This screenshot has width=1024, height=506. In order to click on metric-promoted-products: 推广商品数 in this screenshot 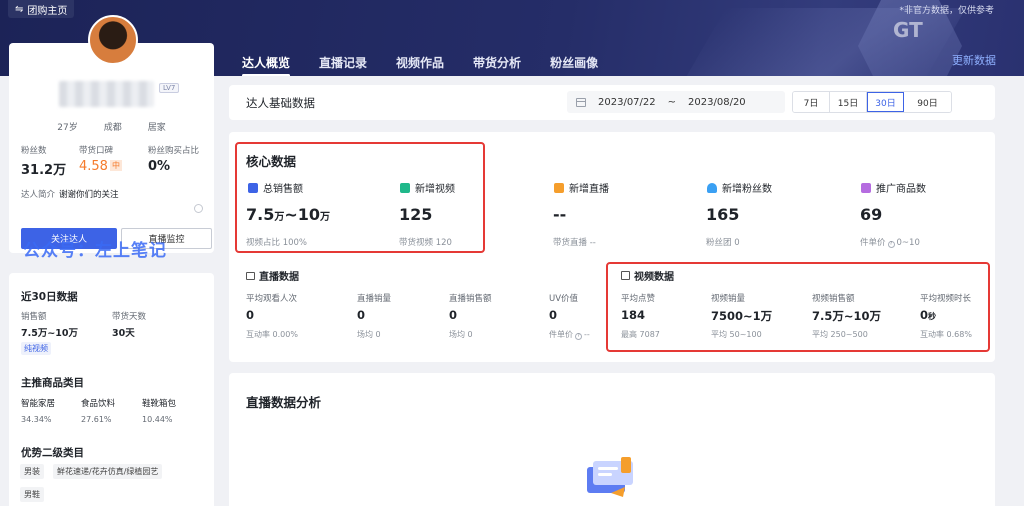, I will do `click(893, 187)`.